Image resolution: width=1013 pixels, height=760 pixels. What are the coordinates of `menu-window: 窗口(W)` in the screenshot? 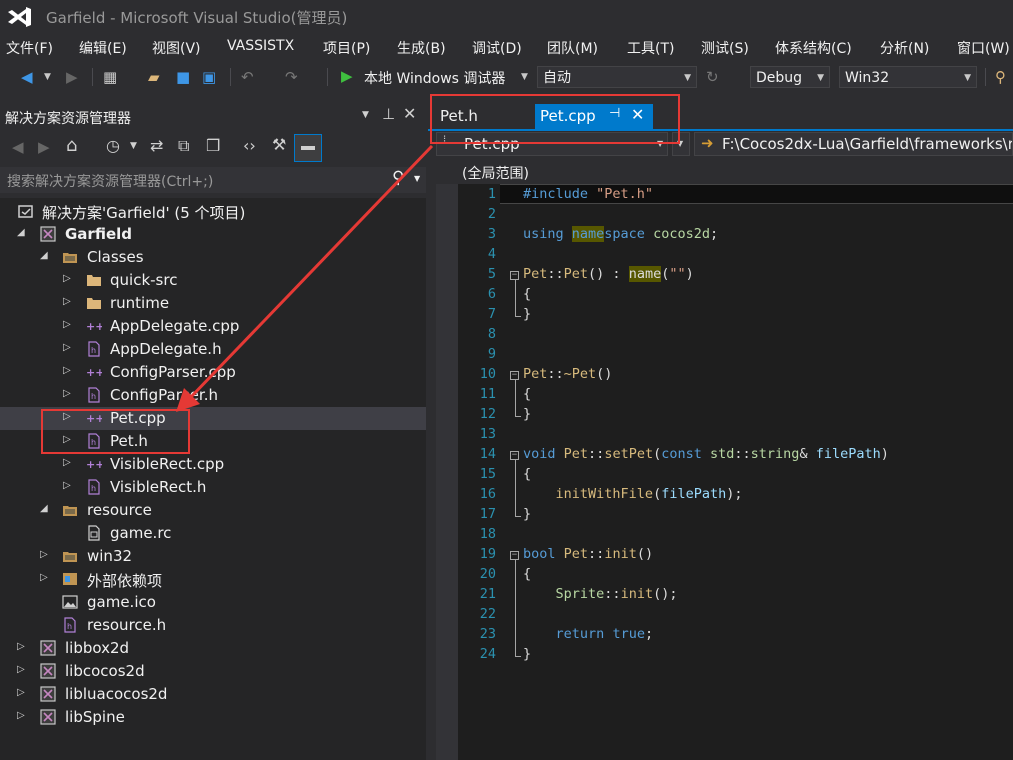 It's located at (983, 48).